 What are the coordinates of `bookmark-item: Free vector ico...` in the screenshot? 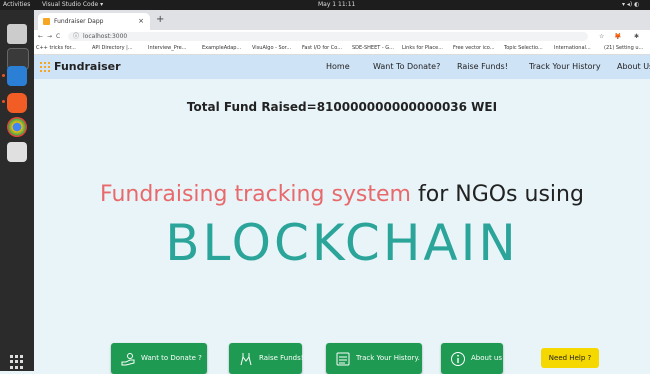 It's located at (474, 48).